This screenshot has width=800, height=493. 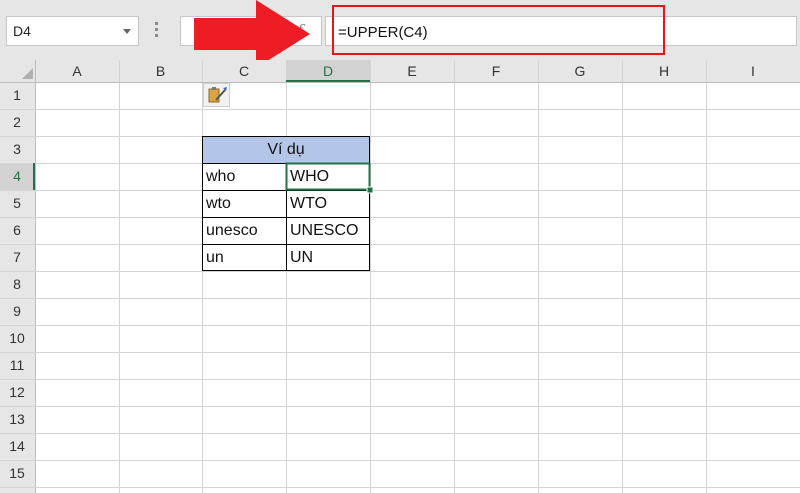 What do you see at coordinates (328, 71) in the screenshot?
I see `column-header-d: D` at bounding box center [328, 71].